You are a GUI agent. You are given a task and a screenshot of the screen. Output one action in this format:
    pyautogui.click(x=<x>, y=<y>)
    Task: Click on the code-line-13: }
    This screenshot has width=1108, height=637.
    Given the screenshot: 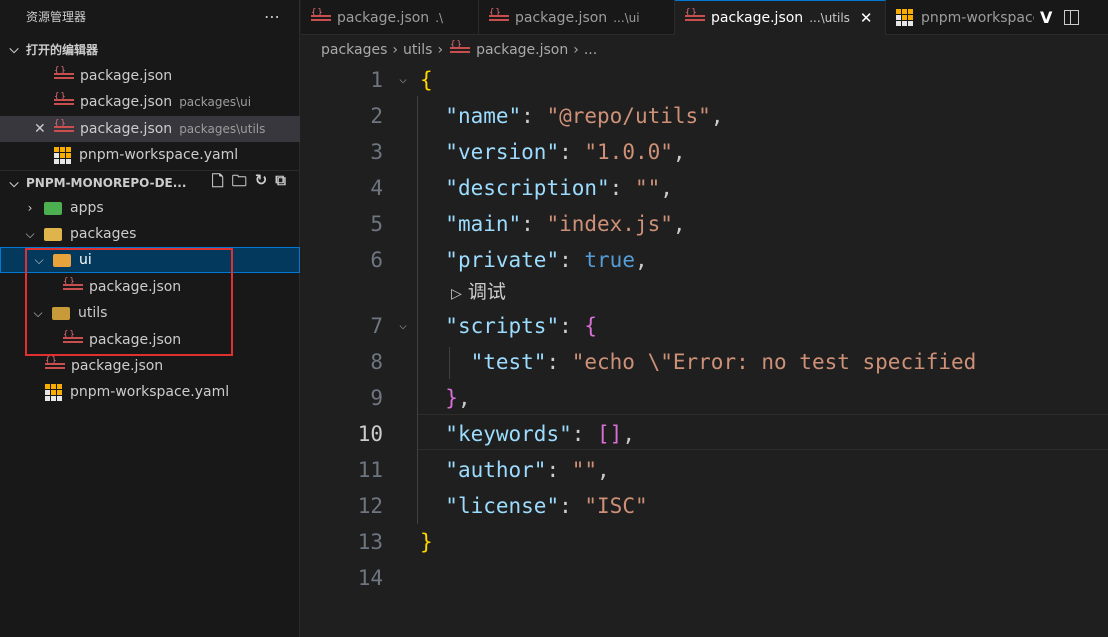 What is the action you would take?
    pyautogui.click(x=426, y=542)
    